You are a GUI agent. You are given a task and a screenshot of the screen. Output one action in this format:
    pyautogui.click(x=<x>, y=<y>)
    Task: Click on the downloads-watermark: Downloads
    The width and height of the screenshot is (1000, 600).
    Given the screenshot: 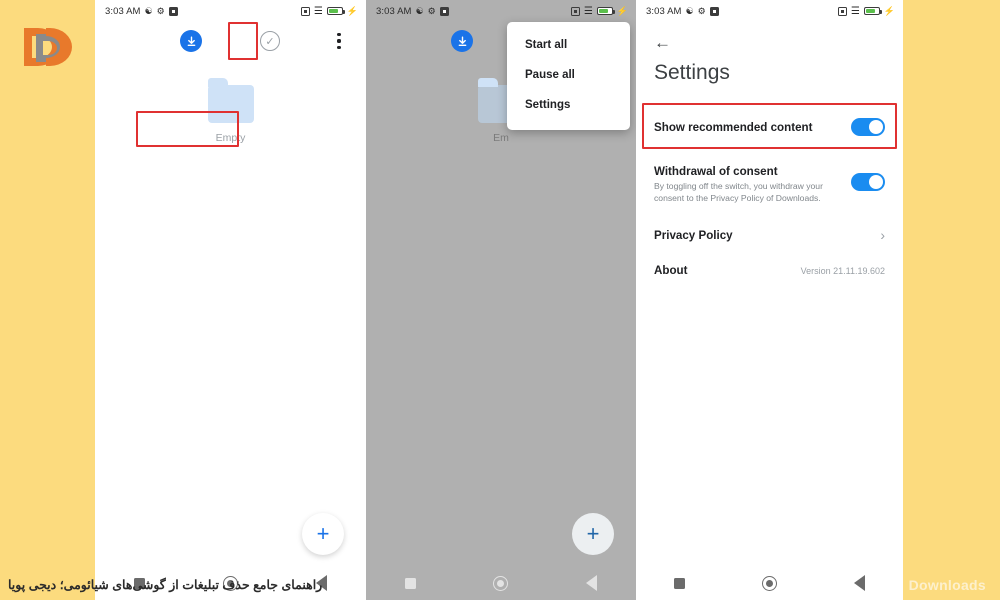 What is the action you would take?
    pyautogui.click(x=947, y=585)
    